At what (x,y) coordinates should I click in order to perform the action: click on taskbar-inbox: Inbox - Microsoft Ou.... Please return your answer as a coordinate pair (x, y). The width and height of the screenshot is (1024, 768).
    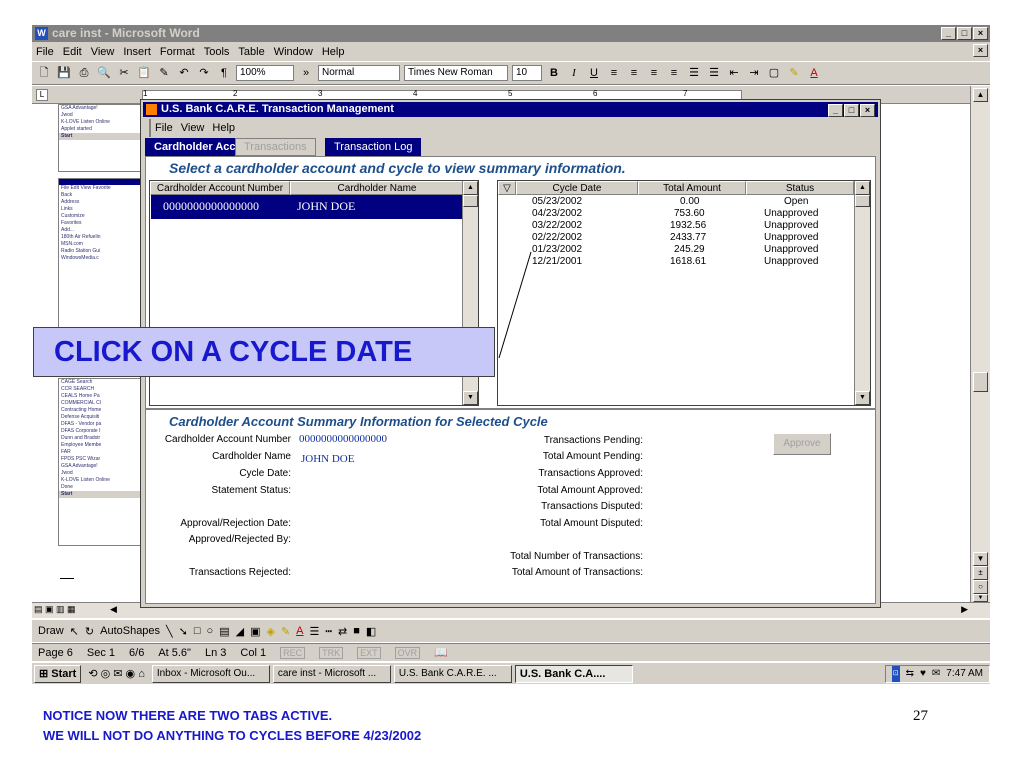
    Looking at the image, I should click on (210, 673).